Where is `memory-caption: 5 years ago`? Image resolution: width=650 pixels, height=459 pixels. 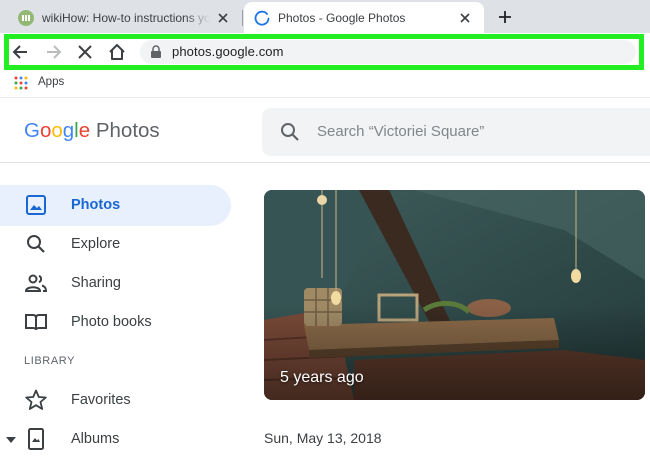
memory-caption: 5 years ago is located at coordinates (322, 377).